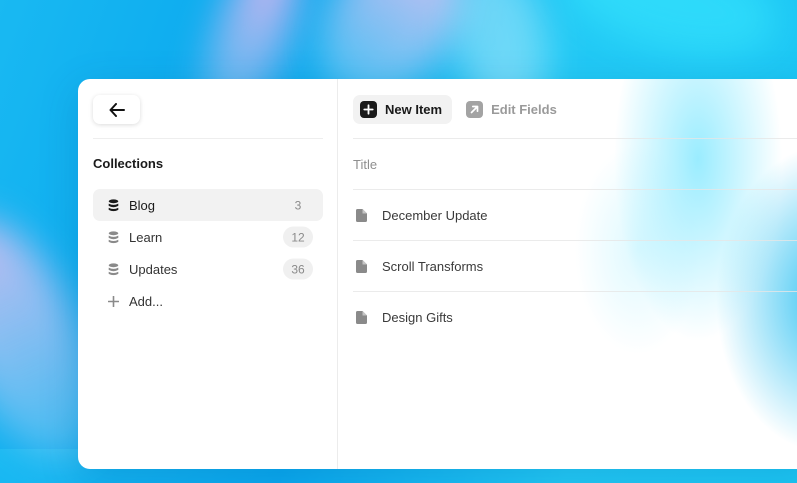 The width and height of the screenshot is (797, 483). What do you see at coordinates (575, 317) in the screenshot?
I see `table-row: Design Gifts` at bounding box center [575, 317].